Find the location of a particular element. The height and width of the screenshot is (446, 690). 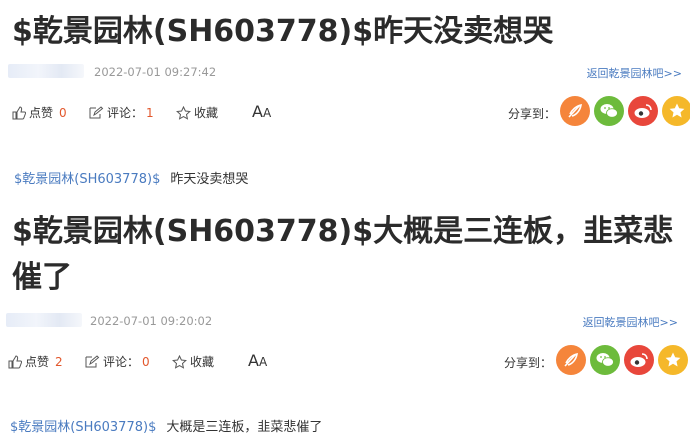

action-bar: 点赞 2 评论： 0 收藏 AA 分享到： is located at coordinates (345, 361).